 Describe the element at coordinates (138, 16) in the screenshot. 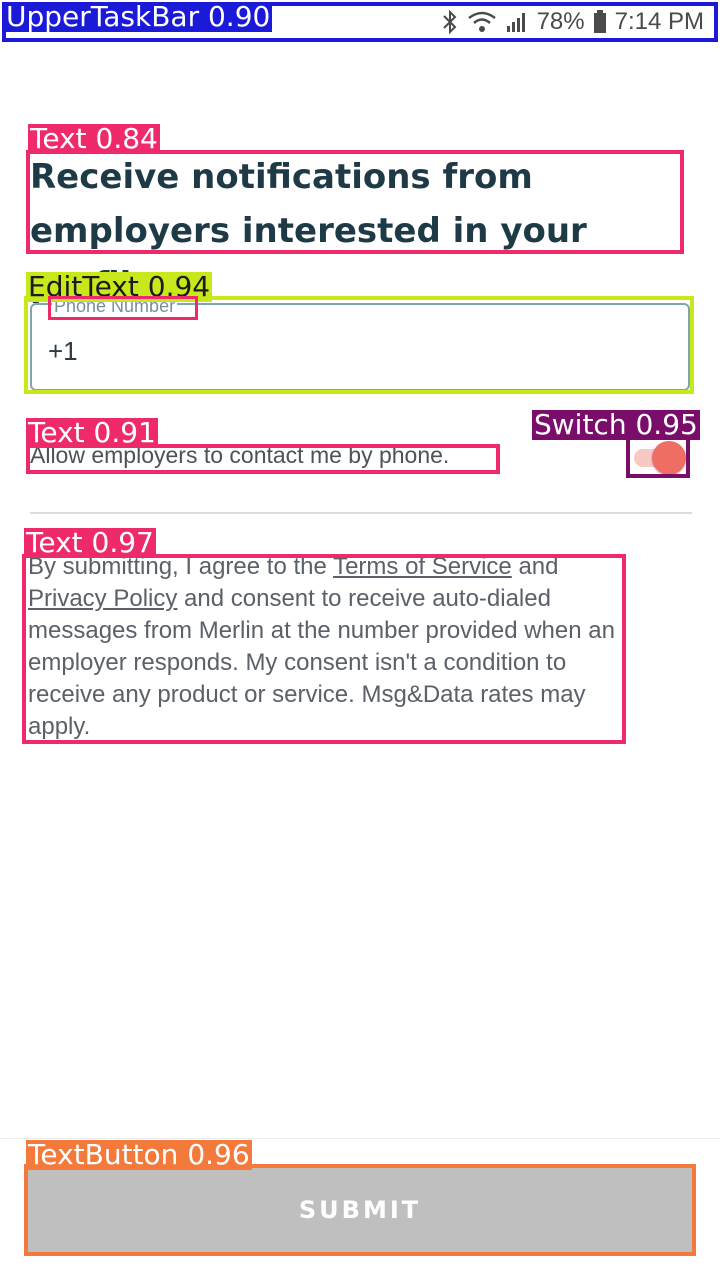

I see `annotation-label-upper-task-bar: UpperTaskBar 0.90` at that location.